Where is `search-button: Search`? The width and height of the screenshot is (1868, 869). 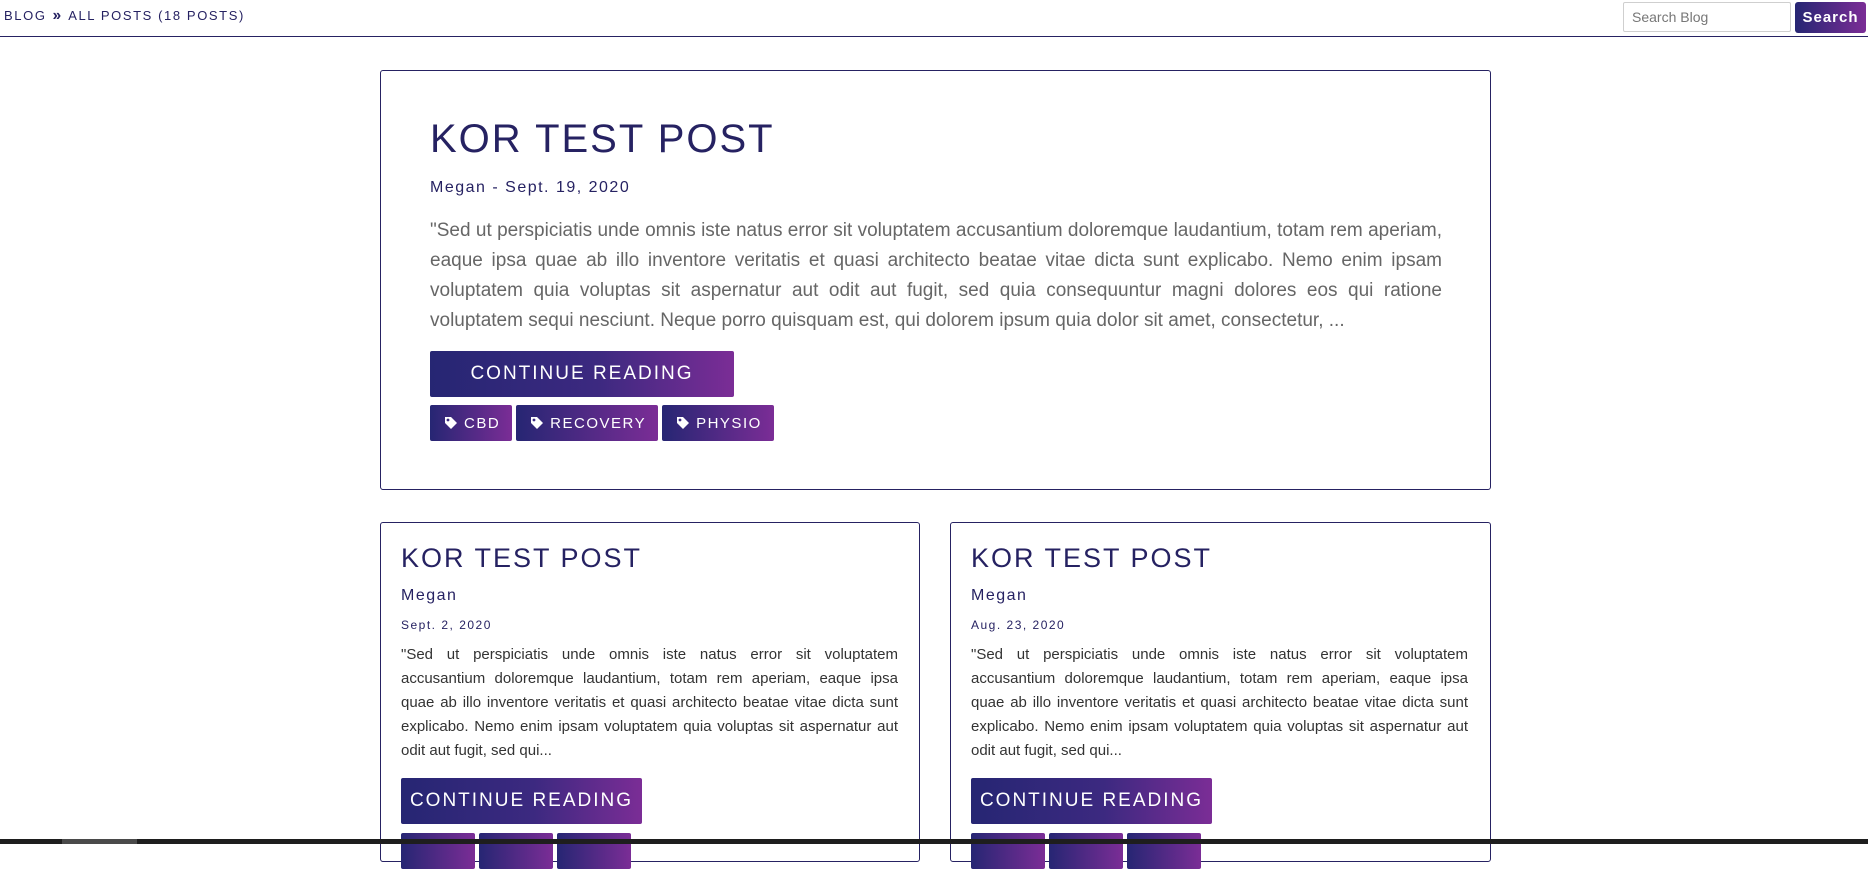 search-button: Search is located at coordinates (1830, 17).